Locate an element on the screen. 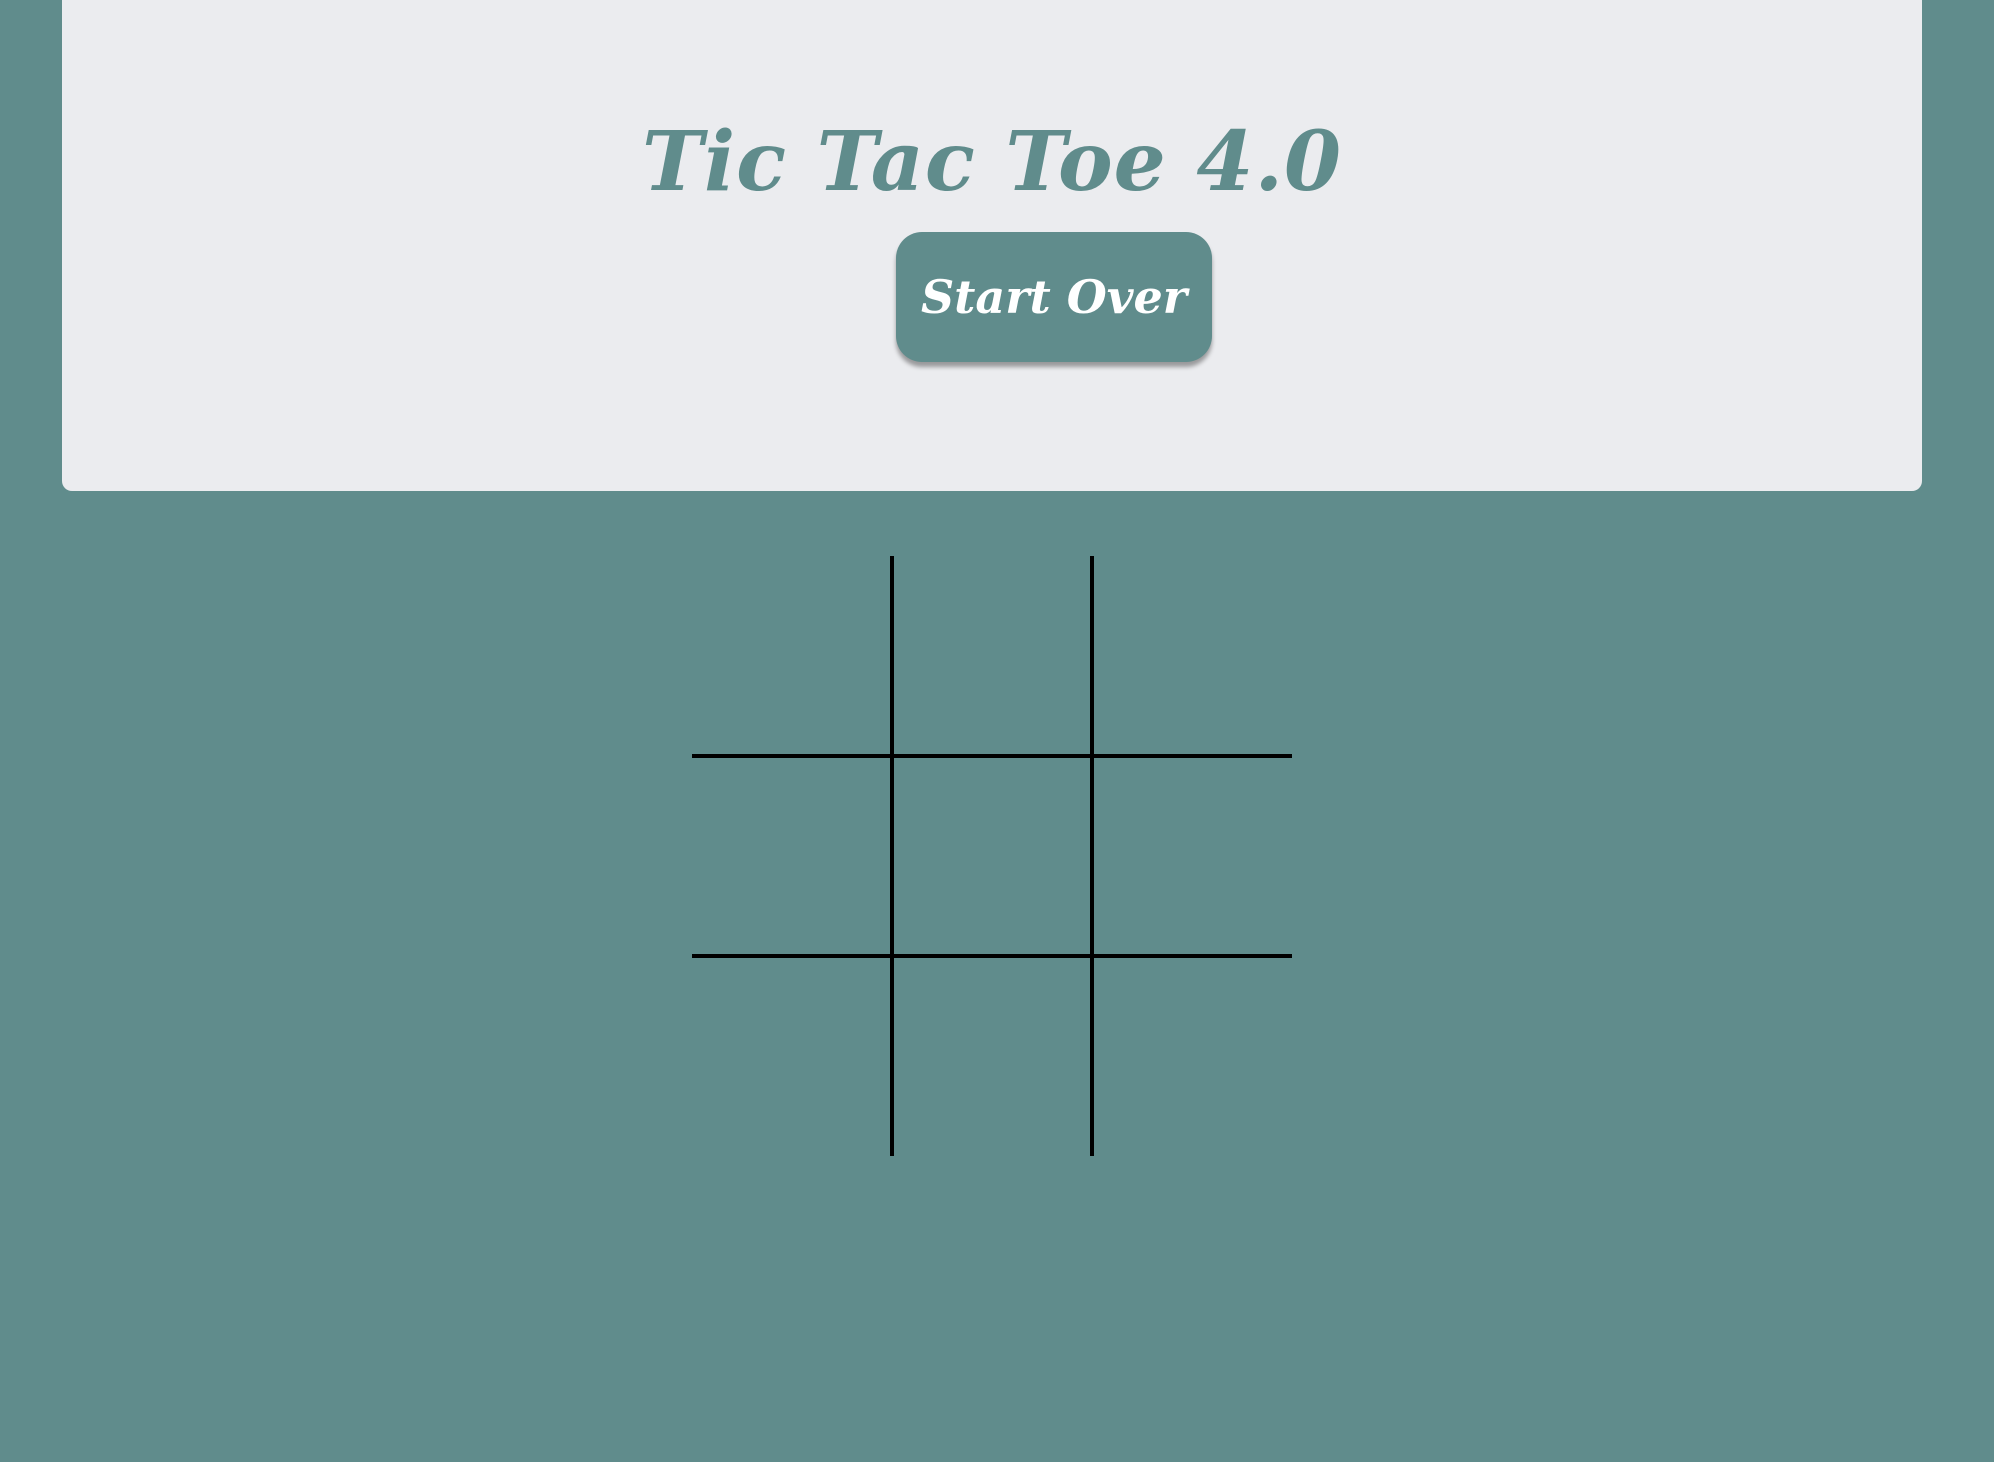 The width and height of the screenshot is (1994, 1462). page-title: Tic Tac Toe 4.0 is located at coordinates (992, 162).